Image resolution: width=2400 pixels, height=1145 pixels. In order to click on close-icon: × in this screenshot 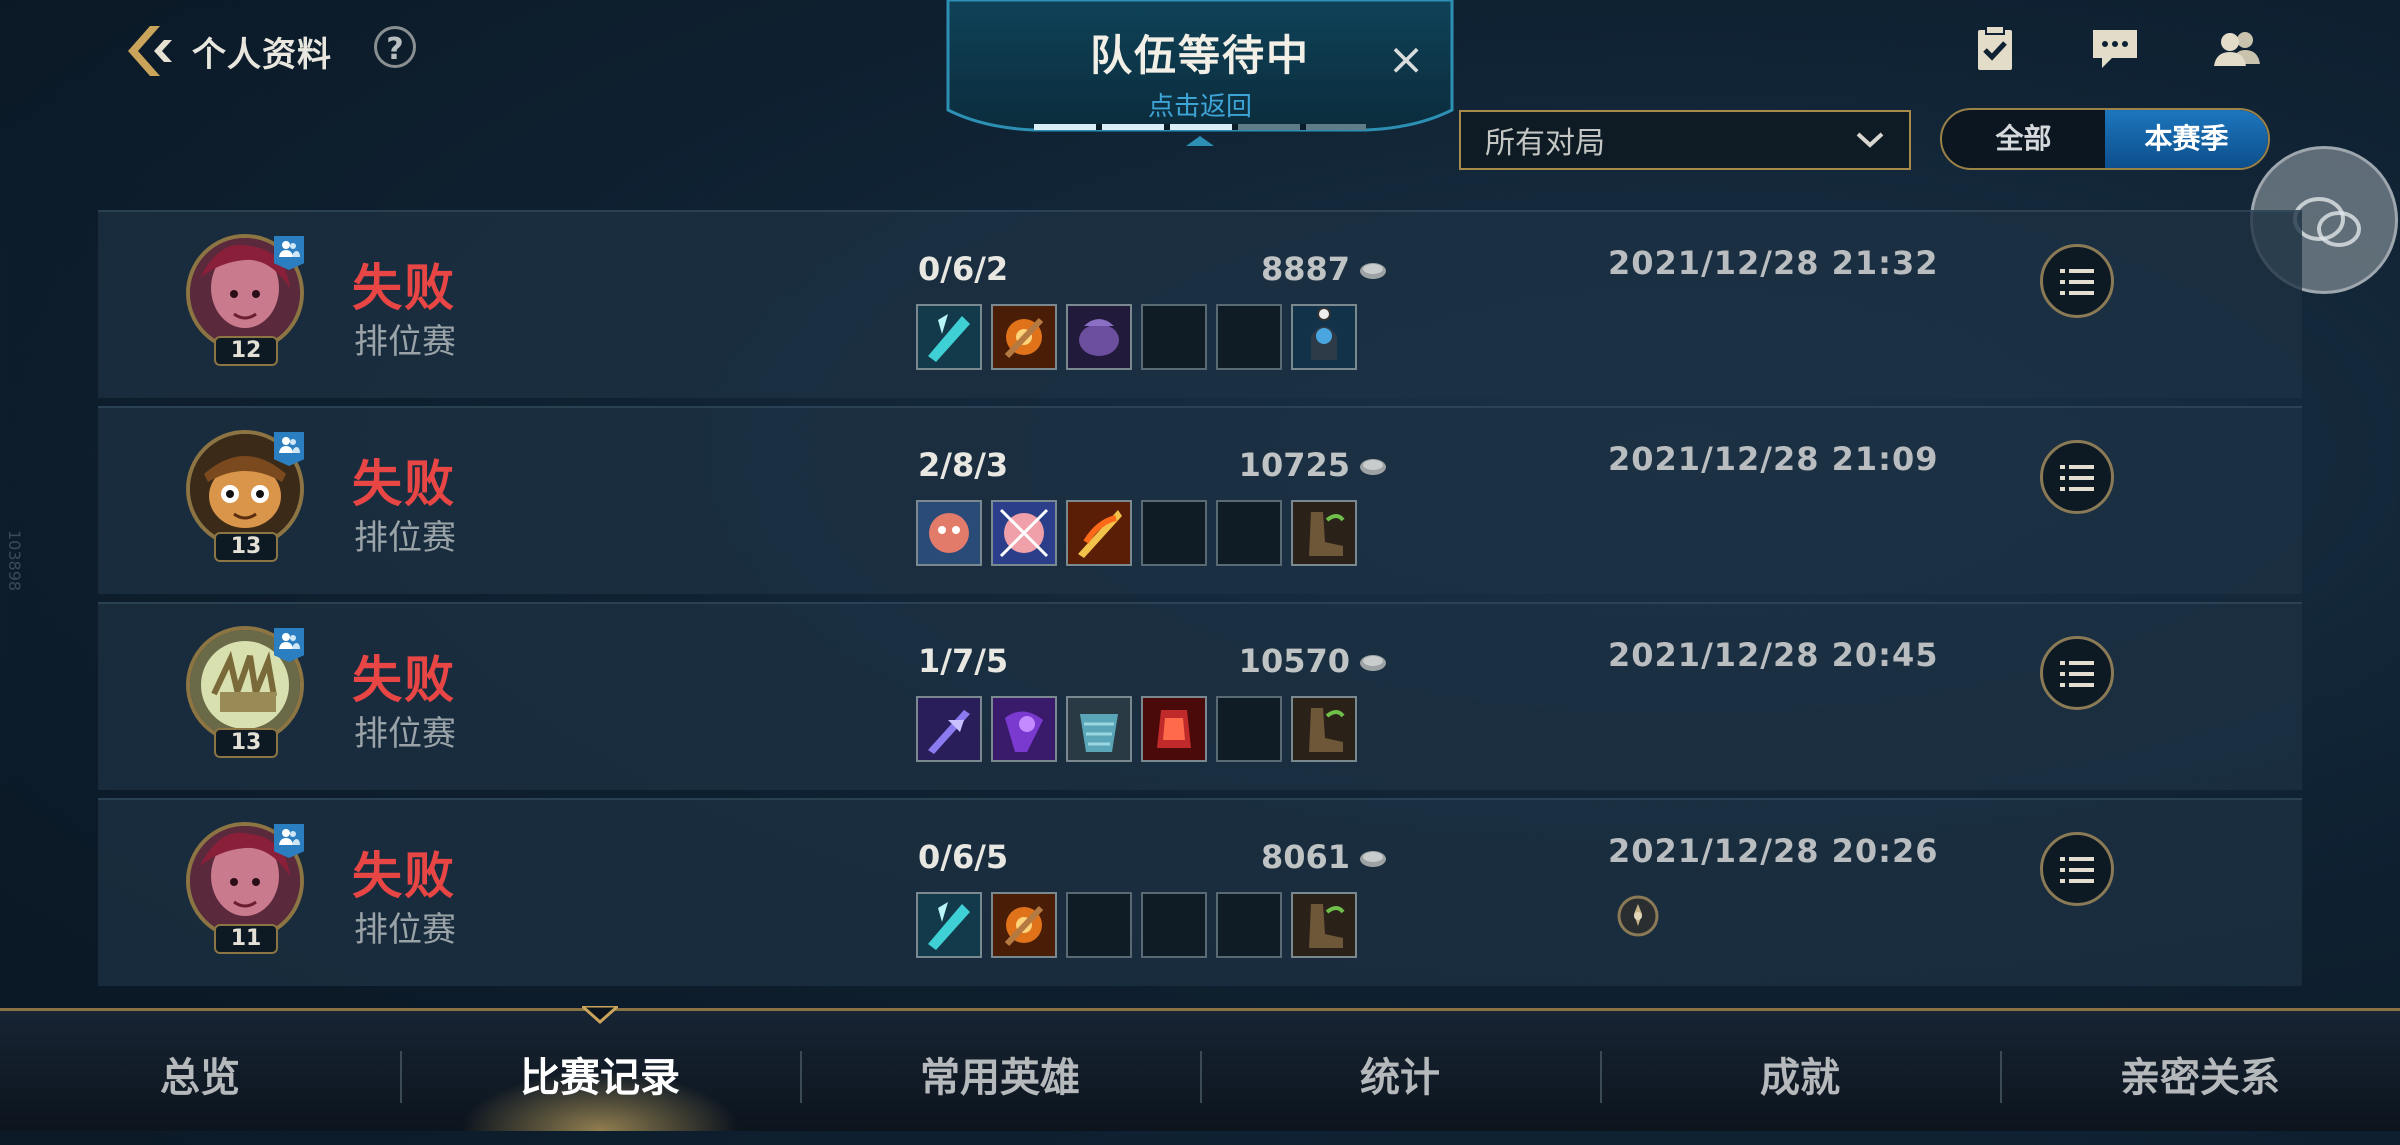, I will do `click(1406, 60)`.